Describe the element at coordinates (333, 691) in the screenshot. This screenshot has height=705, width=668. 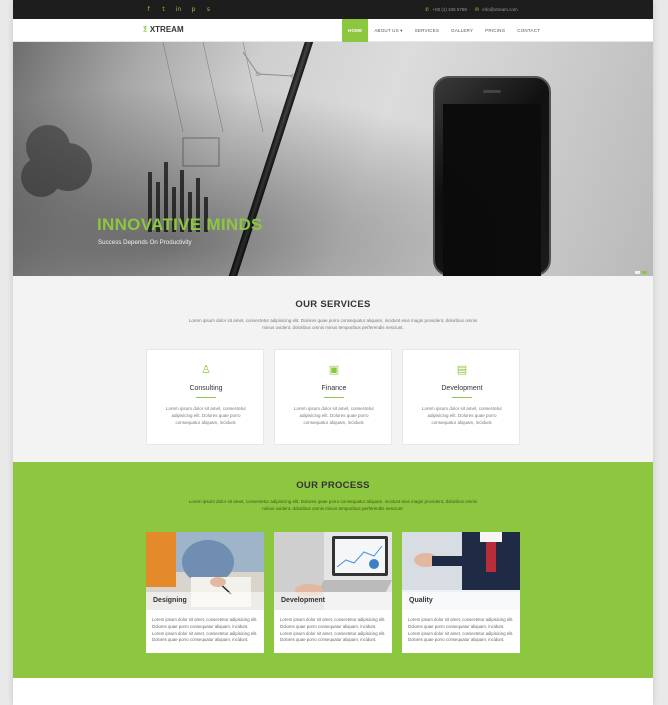
I see `next-section` at that location.